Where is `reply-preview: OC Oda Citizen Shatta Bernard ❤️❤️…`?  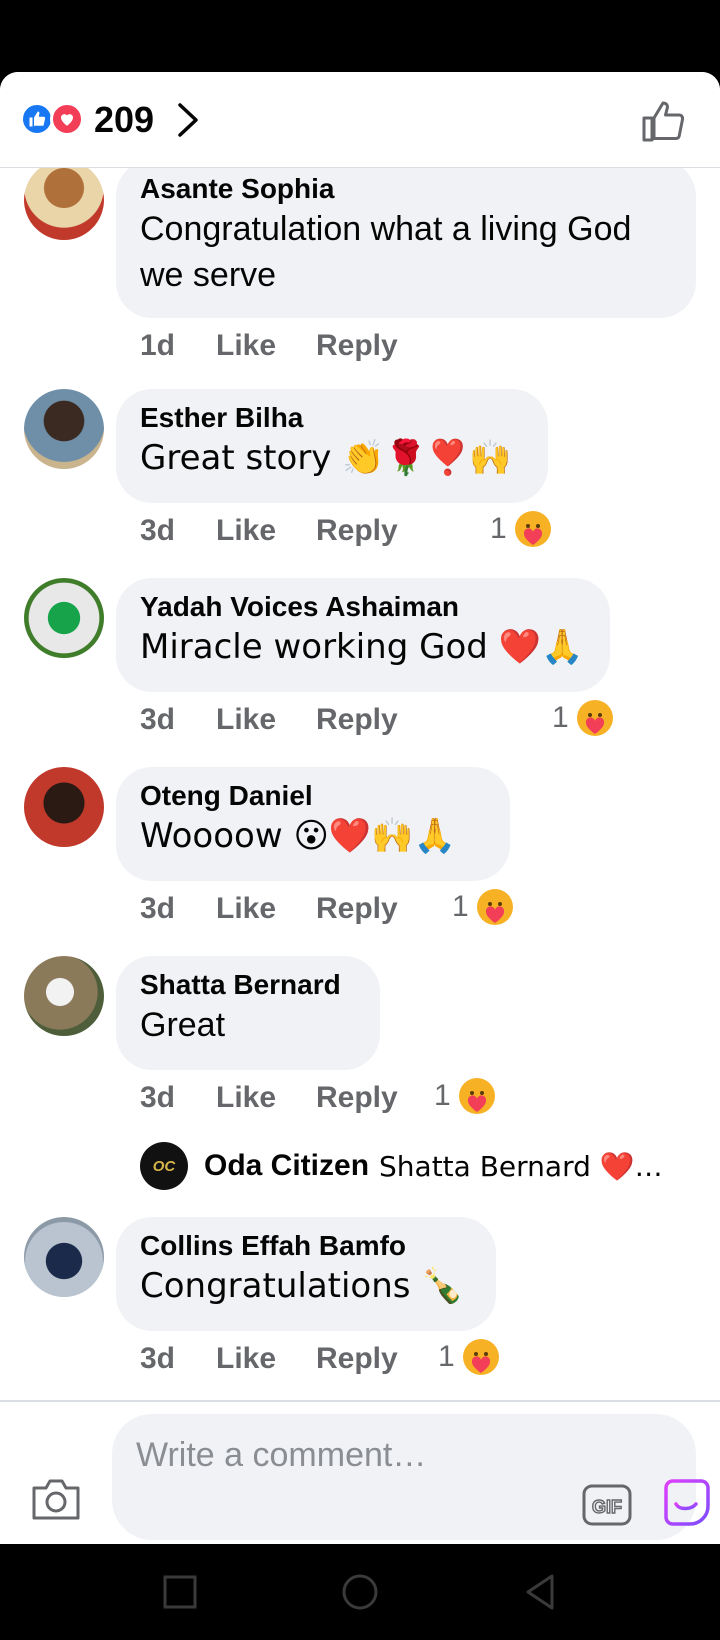 reply-preview: OC Oda Citizen Shatta Bernard ❤️❤️… is located at coordinates (414, 1166).